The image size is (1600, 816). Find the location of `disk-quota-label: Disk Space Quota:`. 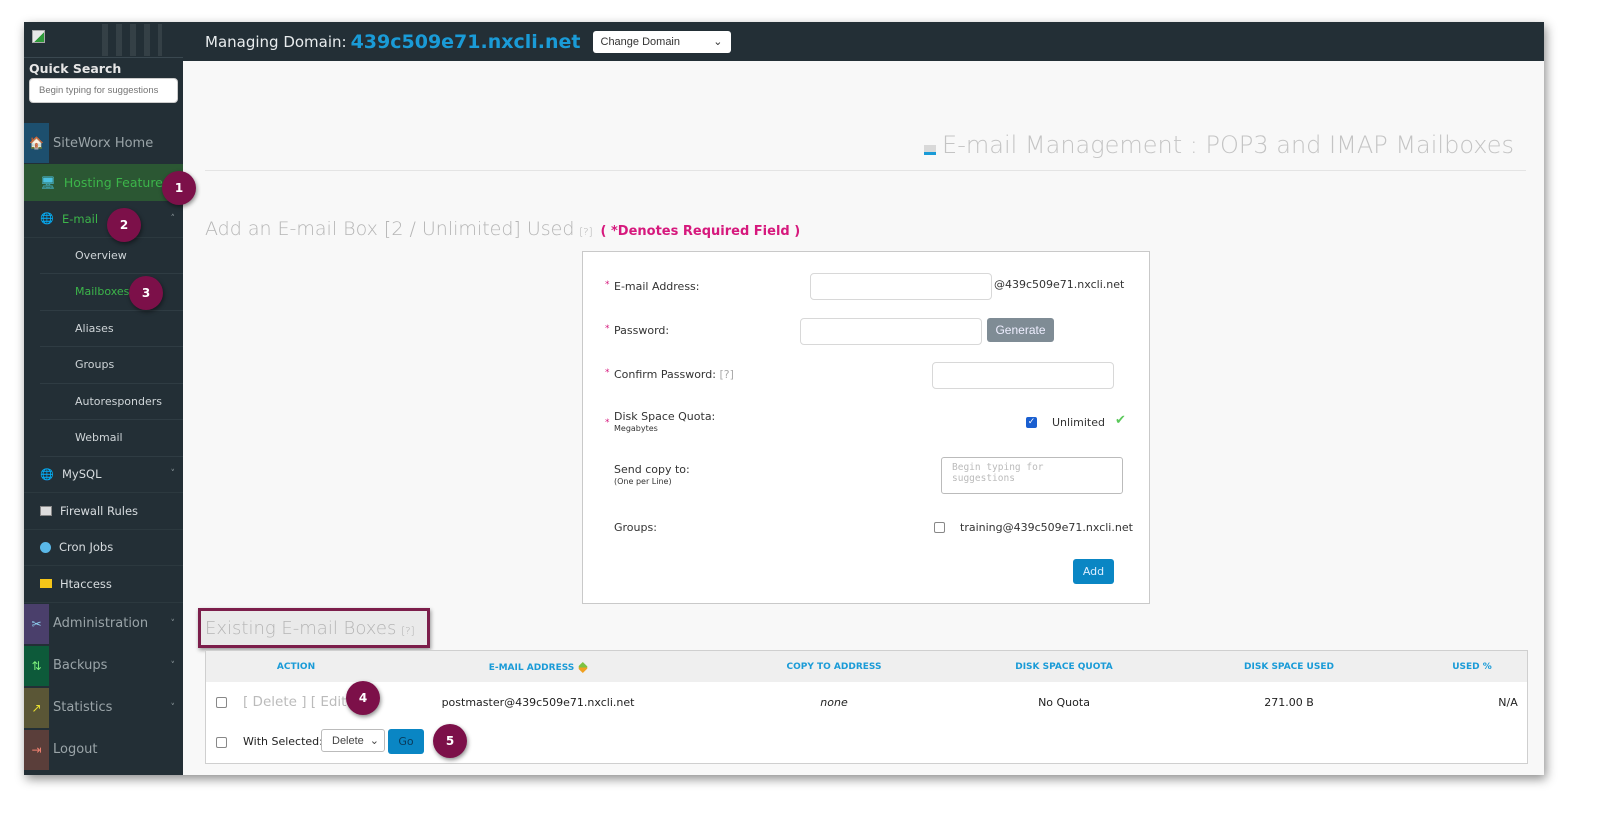

disk-quota-label: Disk Space Quota: is located at coordinates (665, 416).